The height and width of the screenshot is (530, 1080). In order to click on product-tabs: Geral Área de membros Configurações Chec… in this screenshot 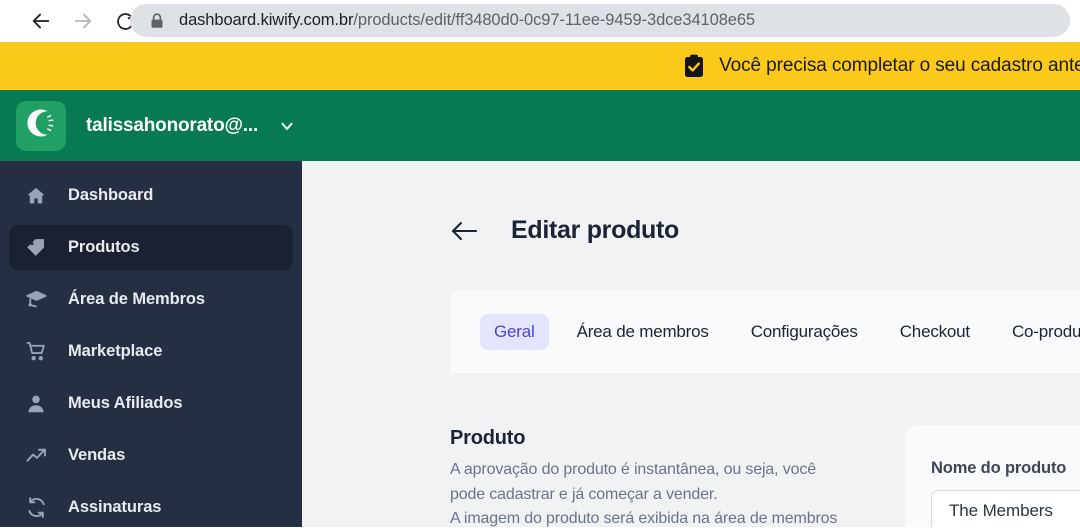, I will do `click(765, 331)`.